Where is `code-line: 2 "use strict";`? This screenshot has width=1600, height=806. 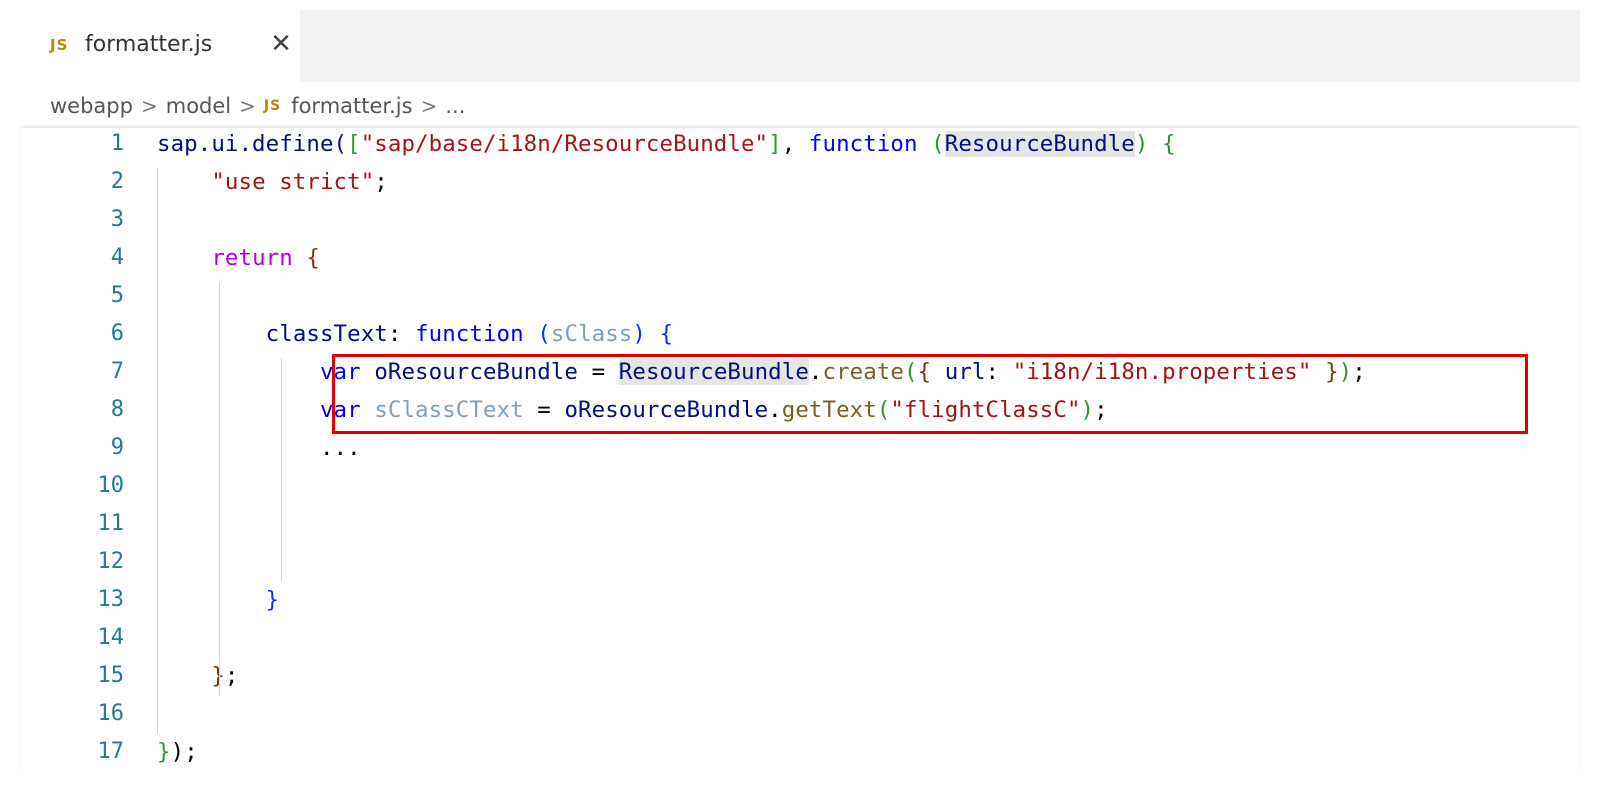
code-line: 2 "use strict"; is located at coordinates (790, 185).